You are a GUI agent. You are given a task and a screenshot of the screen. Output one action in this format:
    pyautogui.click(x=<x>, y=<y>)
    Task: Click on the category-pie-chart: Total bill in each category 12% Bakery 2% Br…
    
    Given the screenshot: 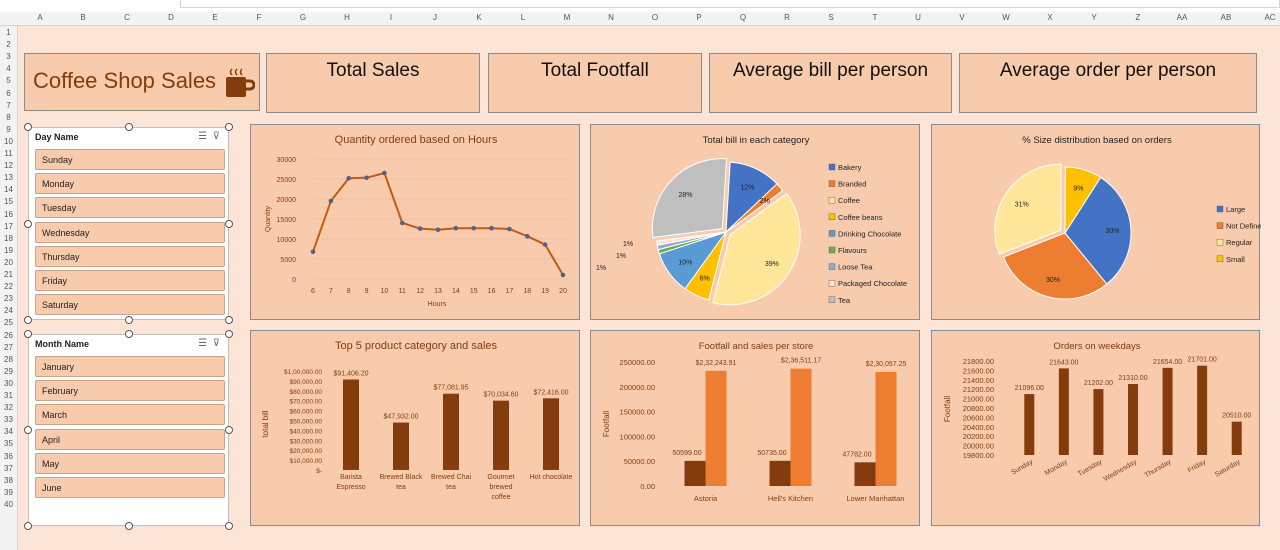 What is the action you would take?
    pyautogui.click(x=755, y=222)
    